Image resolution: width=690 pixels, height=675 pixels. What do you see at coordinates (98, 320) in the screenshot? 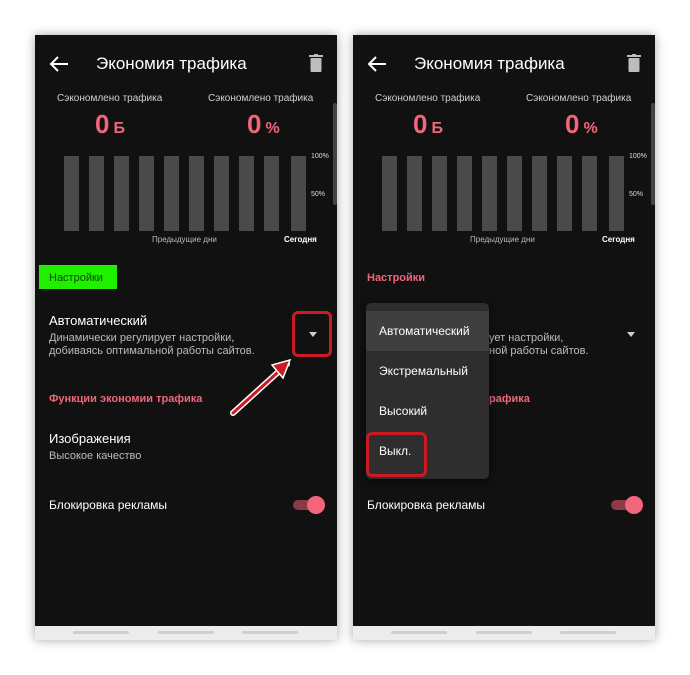
I see `mode-title: Автоматический` at bounding box center [98, 320].